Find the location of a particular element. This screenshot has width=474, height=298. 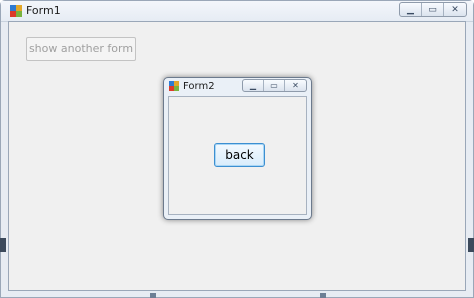

form2-title: Form2 is located at coordinates (199, 86).